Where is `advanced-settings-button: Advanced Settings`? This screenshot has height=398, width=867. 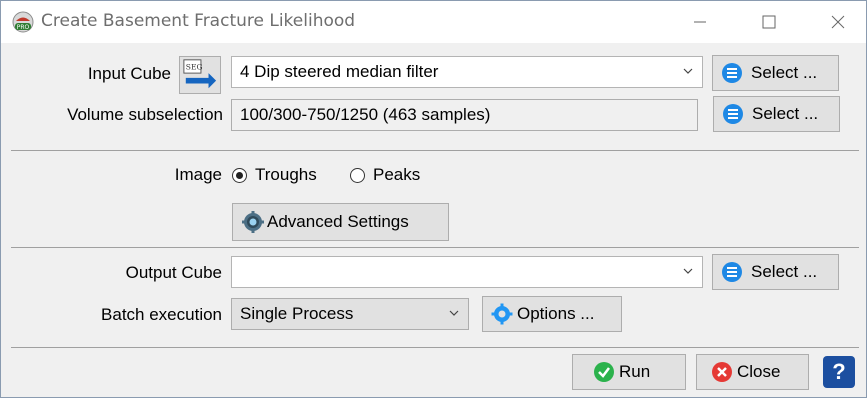 advanced-settings-button: Advanced Settings is located at coordinates (340, 222).